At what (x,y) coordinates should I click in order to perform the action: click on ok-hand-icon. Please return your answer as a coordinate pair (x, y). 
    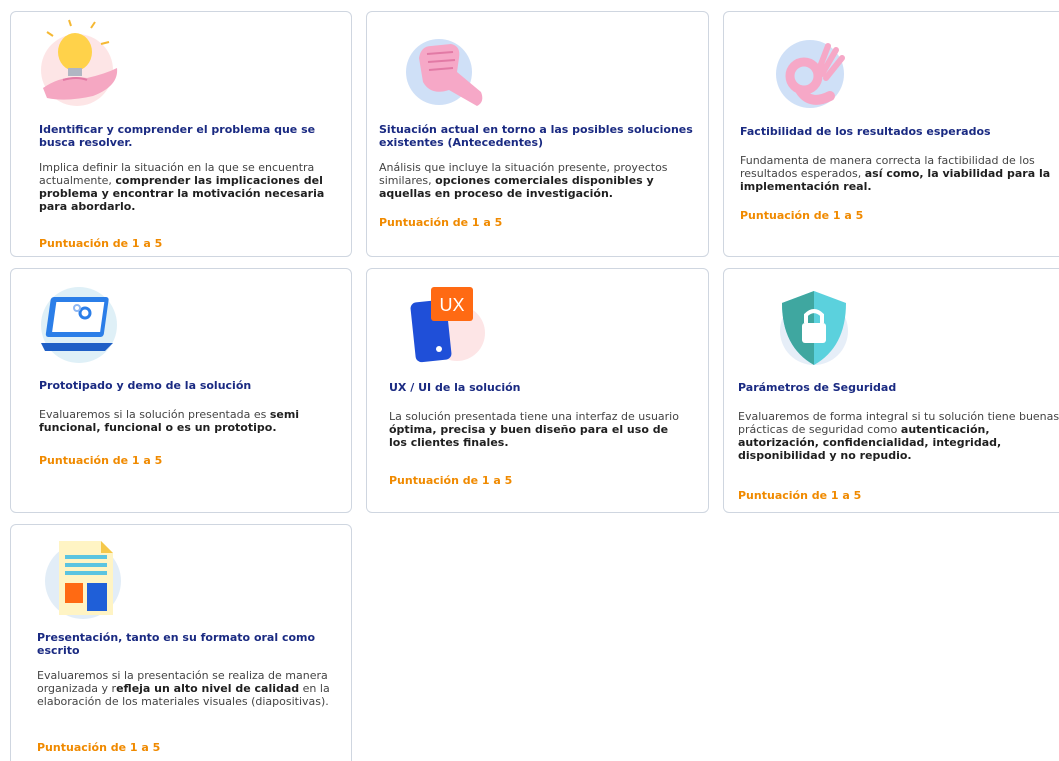
    Looking at the image, I should click on (815, 79).